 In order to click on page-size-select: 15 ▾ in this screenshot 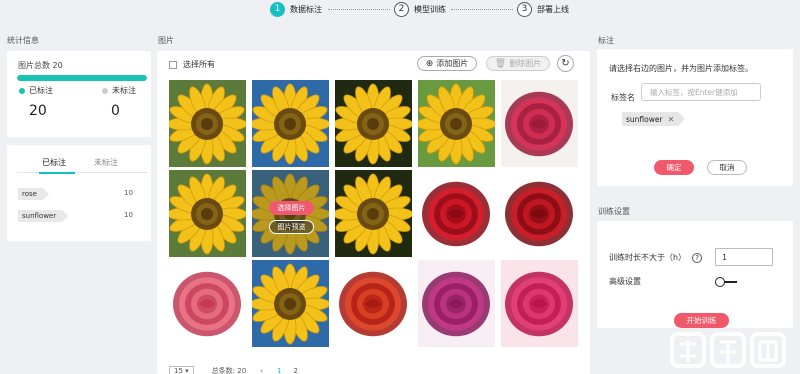, I will do `click(181, 370)`.